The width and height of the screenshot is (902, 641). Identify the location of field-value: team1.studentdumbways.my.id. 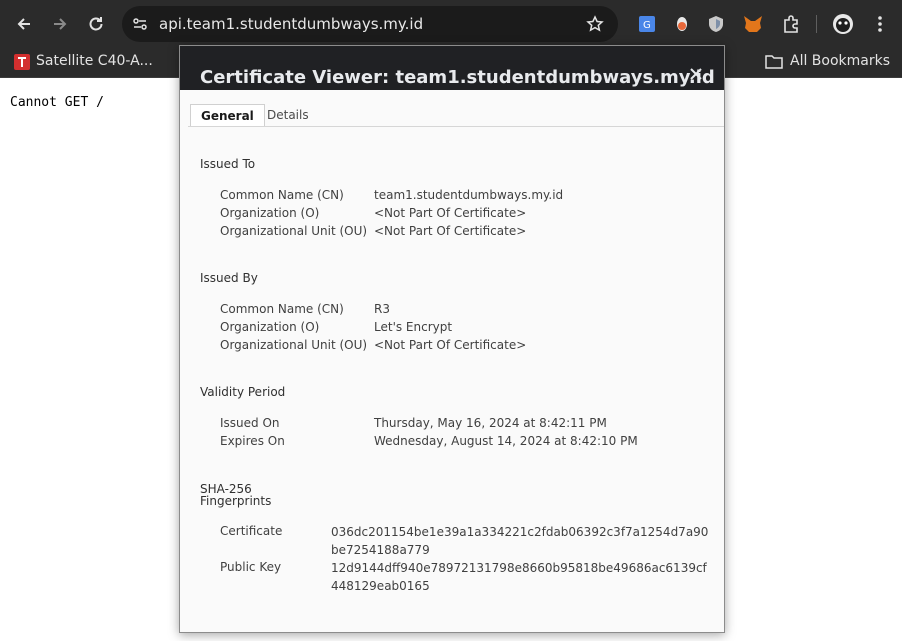
(469, 195).